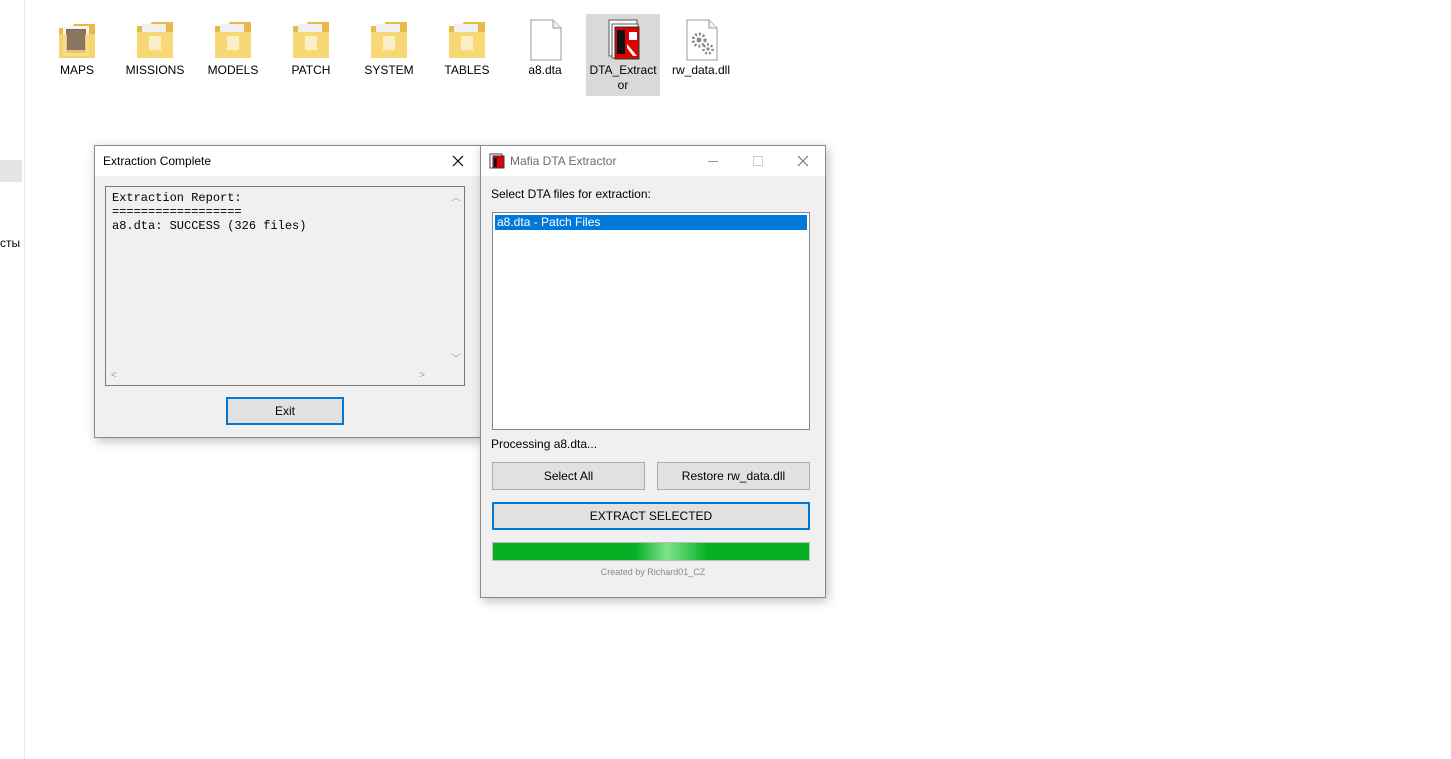 The image size is (1451, 759). I want to click on exit-button: Exit, so click(285, 411).